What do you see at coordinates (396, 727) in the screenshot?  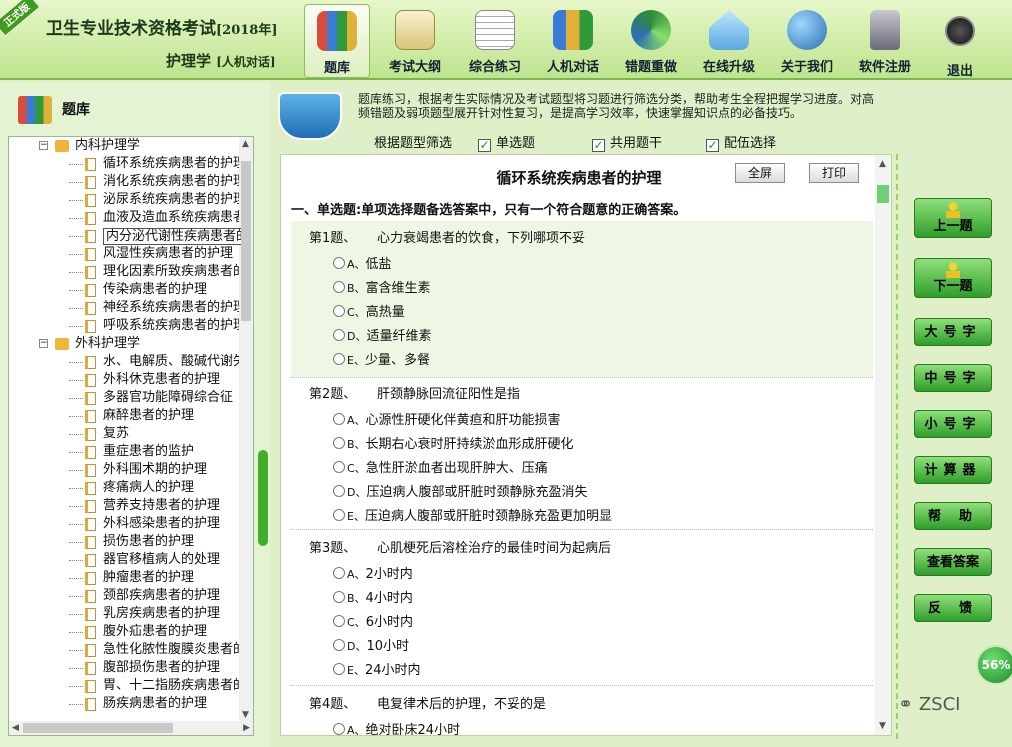 I see `answer-option: A、绝对卧床24小时` at bounding box center [396, 727].